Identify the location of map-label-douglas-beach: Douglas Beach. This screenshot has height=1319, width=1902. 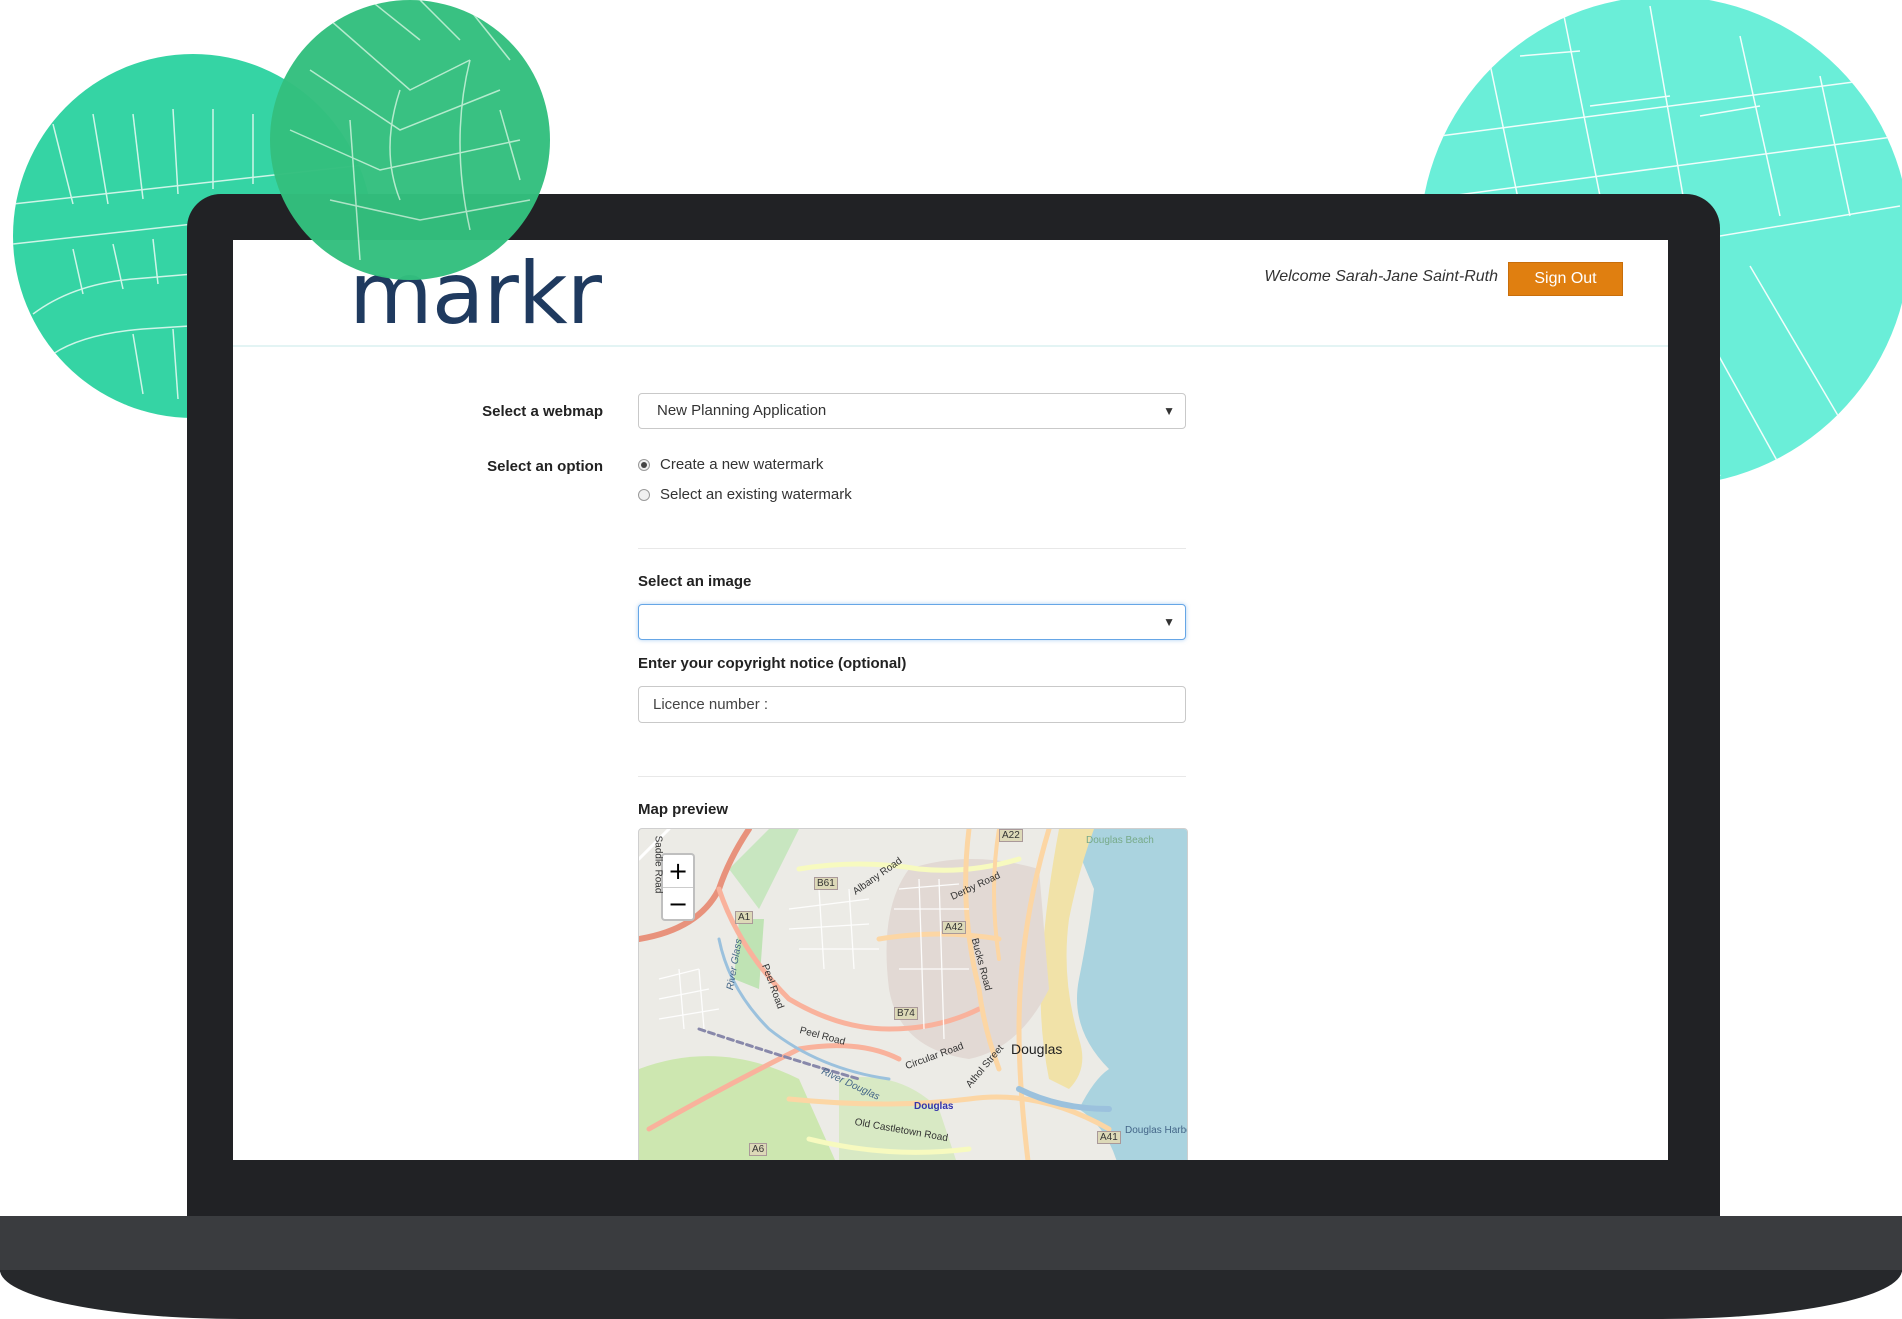
(1120, 840).